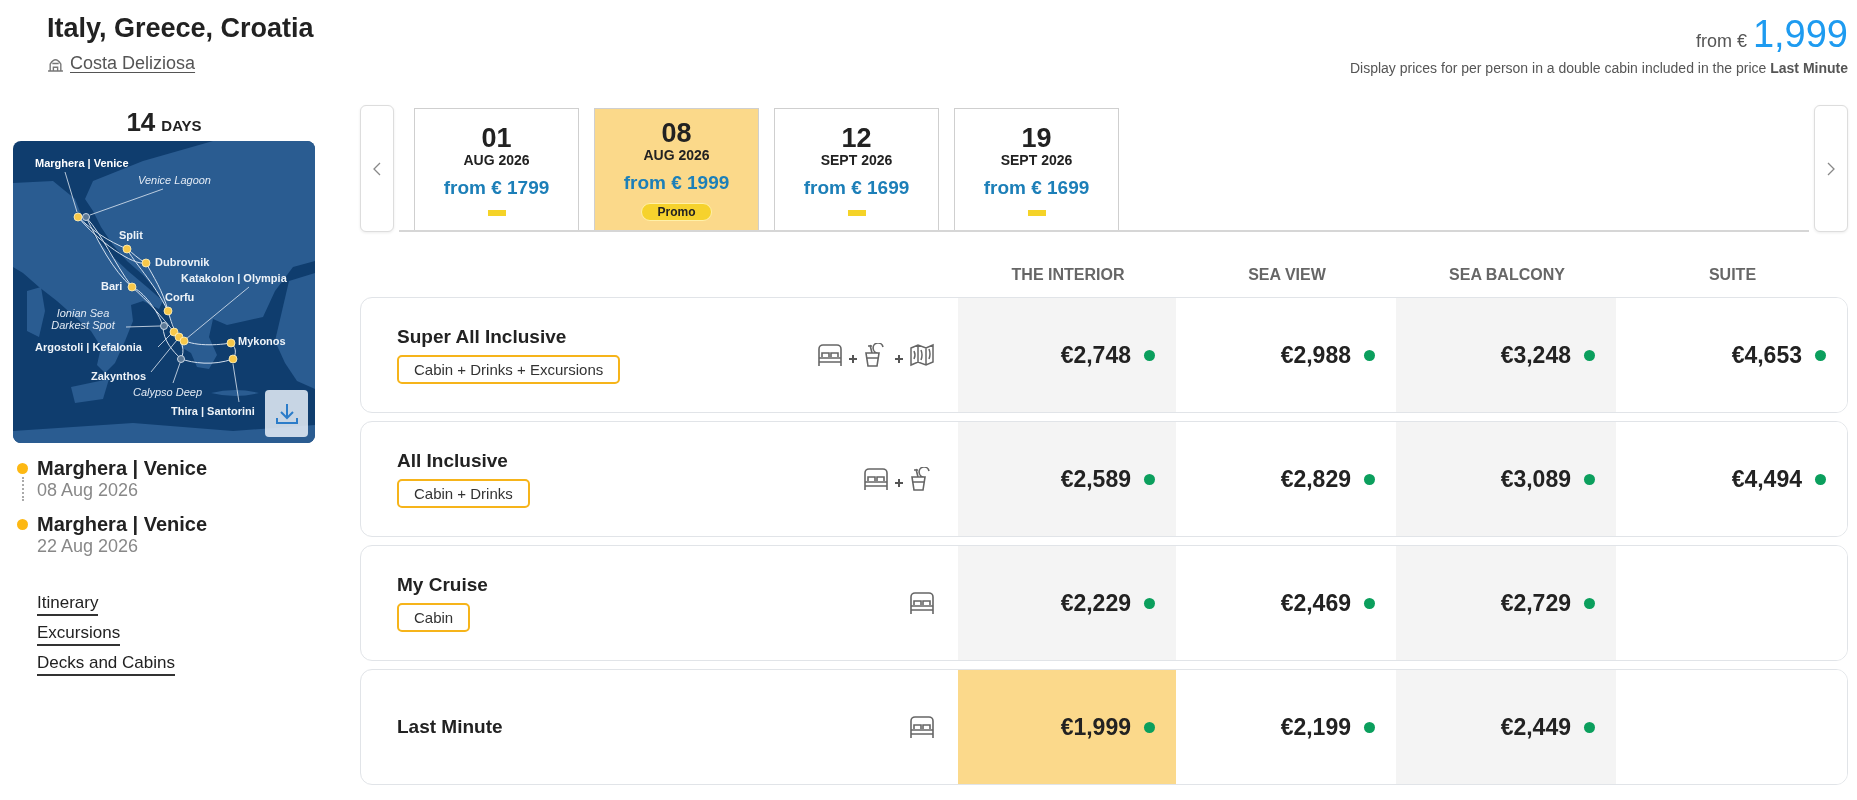 This screenshot has width=1857, height=800. I want to click on next-button, so click(1831, 168).